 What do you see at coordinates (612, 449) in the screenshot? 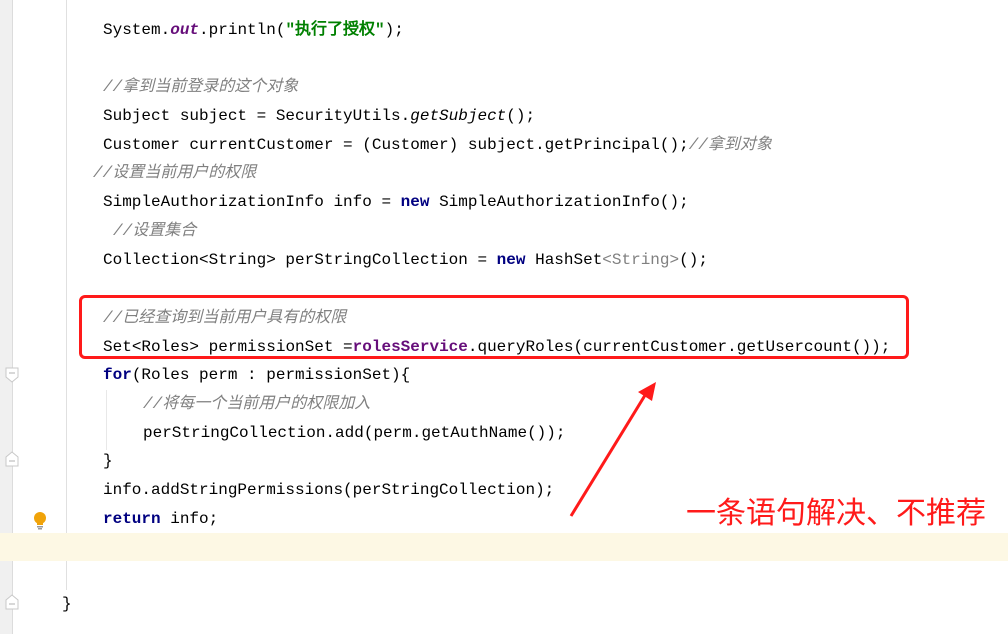
I see `arrow-icon` at bounding box center [612, 449].